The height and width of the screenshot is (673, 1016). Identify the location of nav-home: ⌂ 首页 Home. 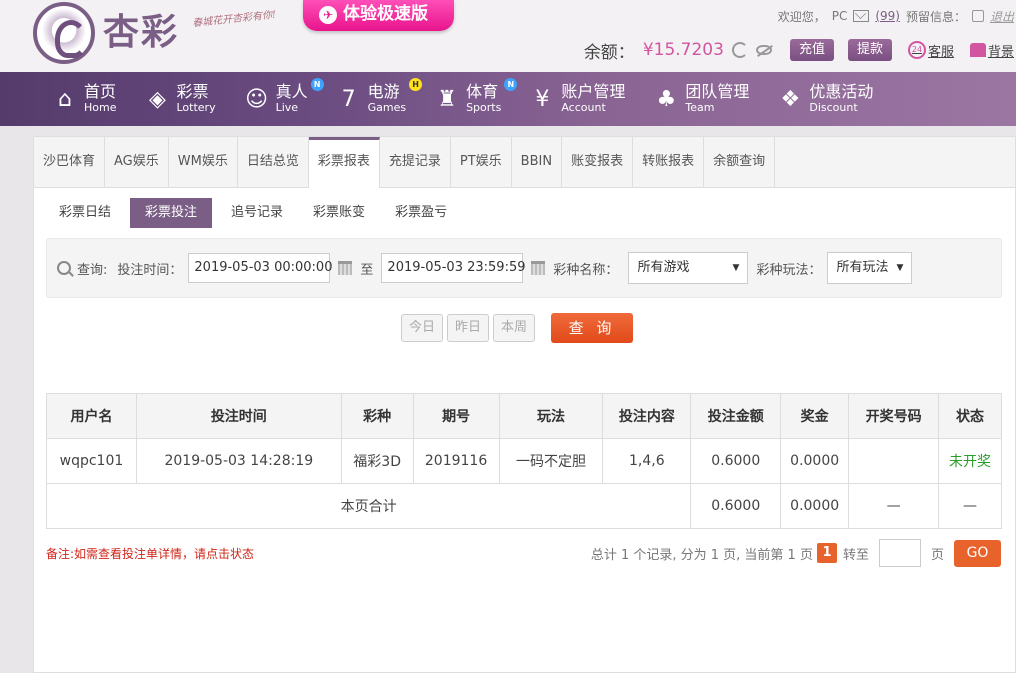
(84, 99).